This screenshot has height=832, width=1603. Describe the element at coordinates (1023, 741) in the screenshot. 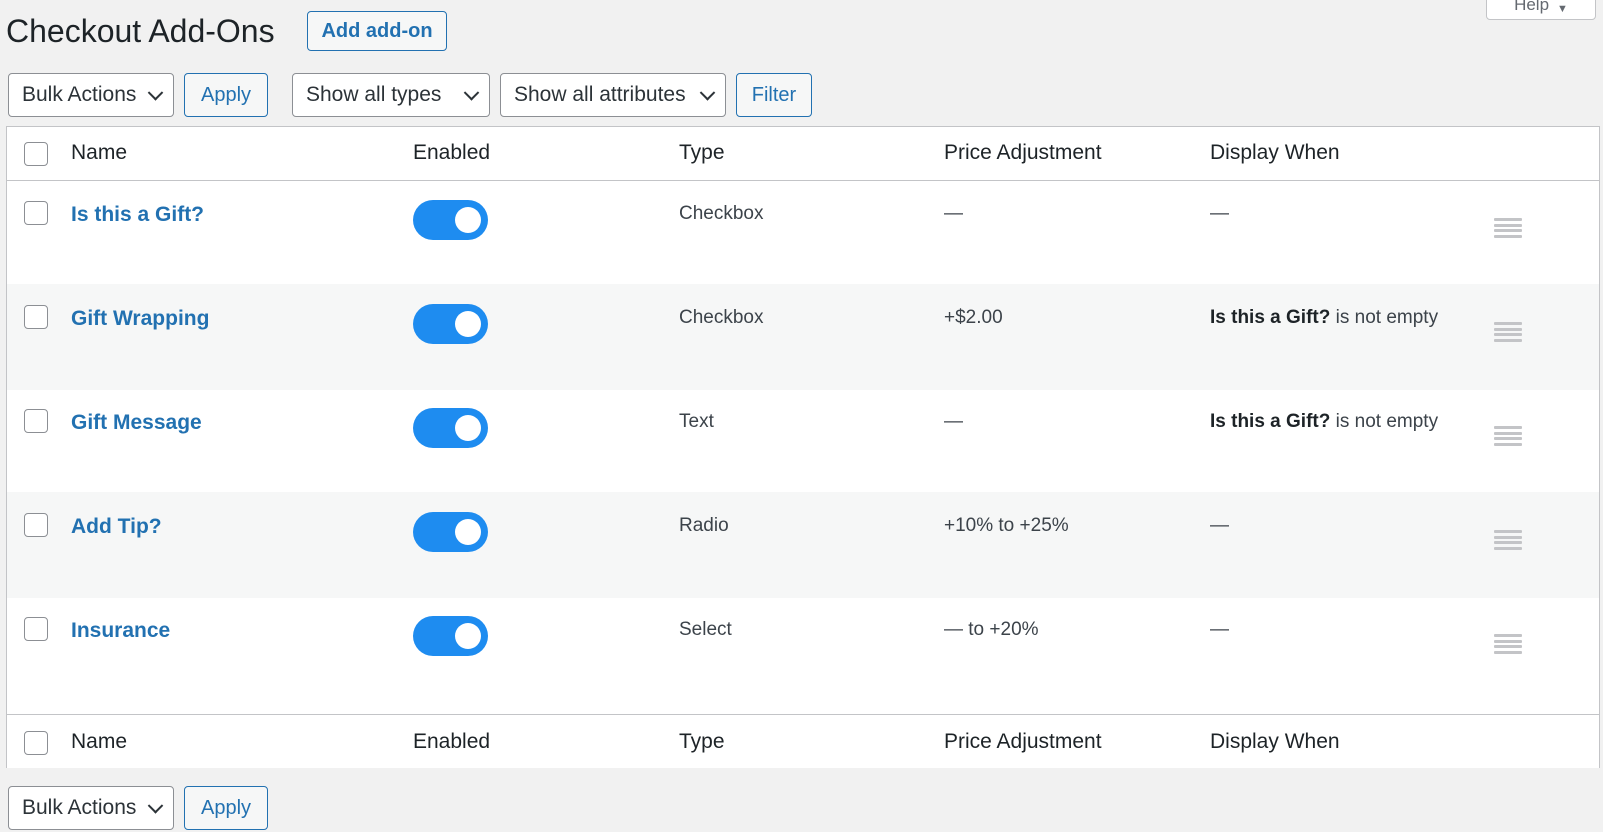

I see `column-footer-price: Price Adjustment` at that location.